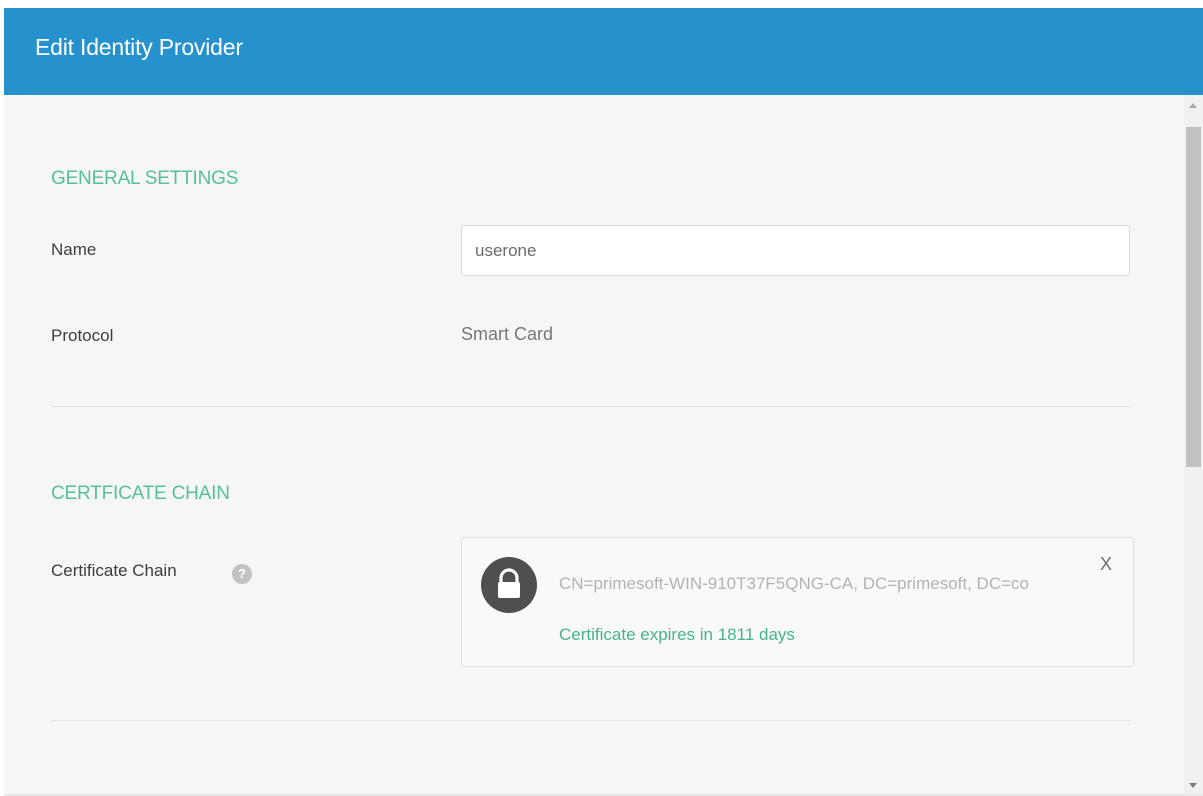 The width and height of the screenshot is (1203, 796). Describe the element at coordinates (139, 47) in the screenshot. I see `dialog-title: Edit Identity Provider` at that location.